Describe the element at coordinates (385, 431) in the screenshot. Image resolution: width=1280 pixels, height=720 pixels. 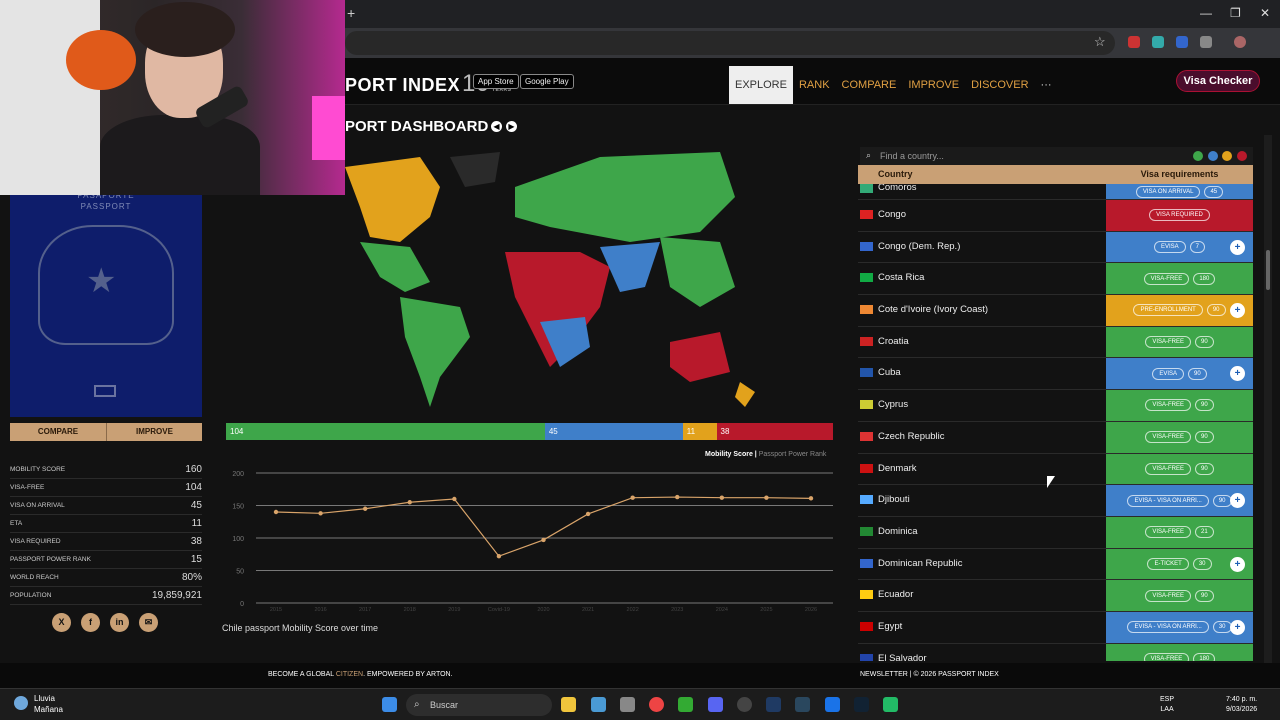
I see `breakdown-visa-free: 104` at that location.